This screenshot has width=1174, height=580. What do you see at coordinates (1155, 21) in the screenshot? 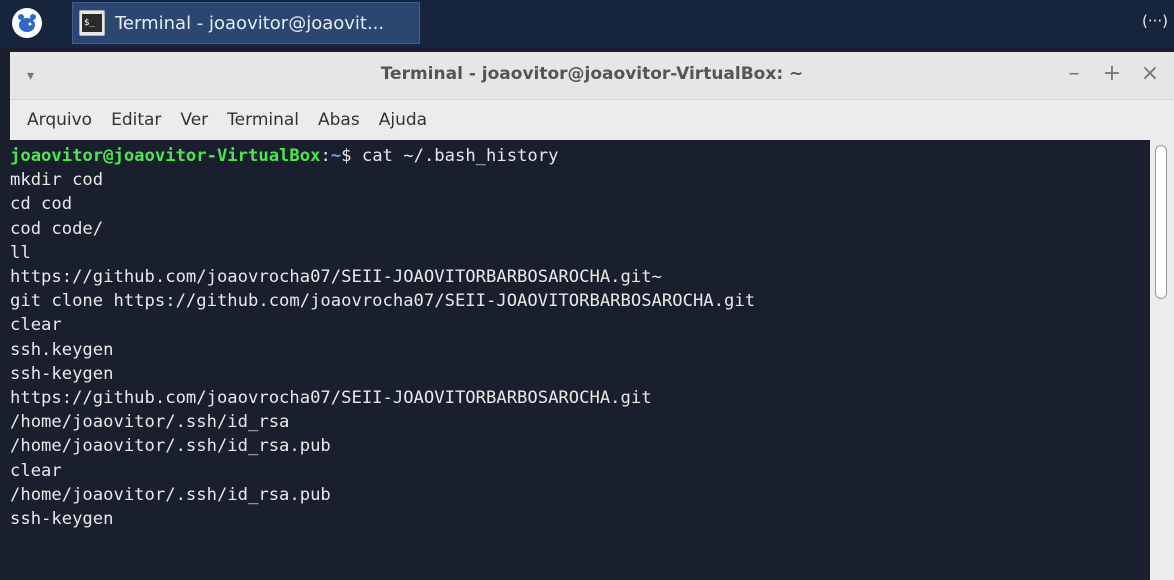
I see `notification-indicator: (···)` at bounding box center [1155, 21].